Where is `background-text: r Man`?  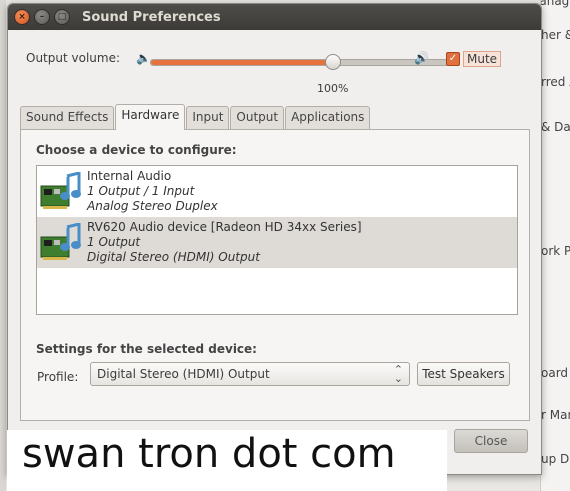
background-text: r Man is located at coordinates (555, 415).